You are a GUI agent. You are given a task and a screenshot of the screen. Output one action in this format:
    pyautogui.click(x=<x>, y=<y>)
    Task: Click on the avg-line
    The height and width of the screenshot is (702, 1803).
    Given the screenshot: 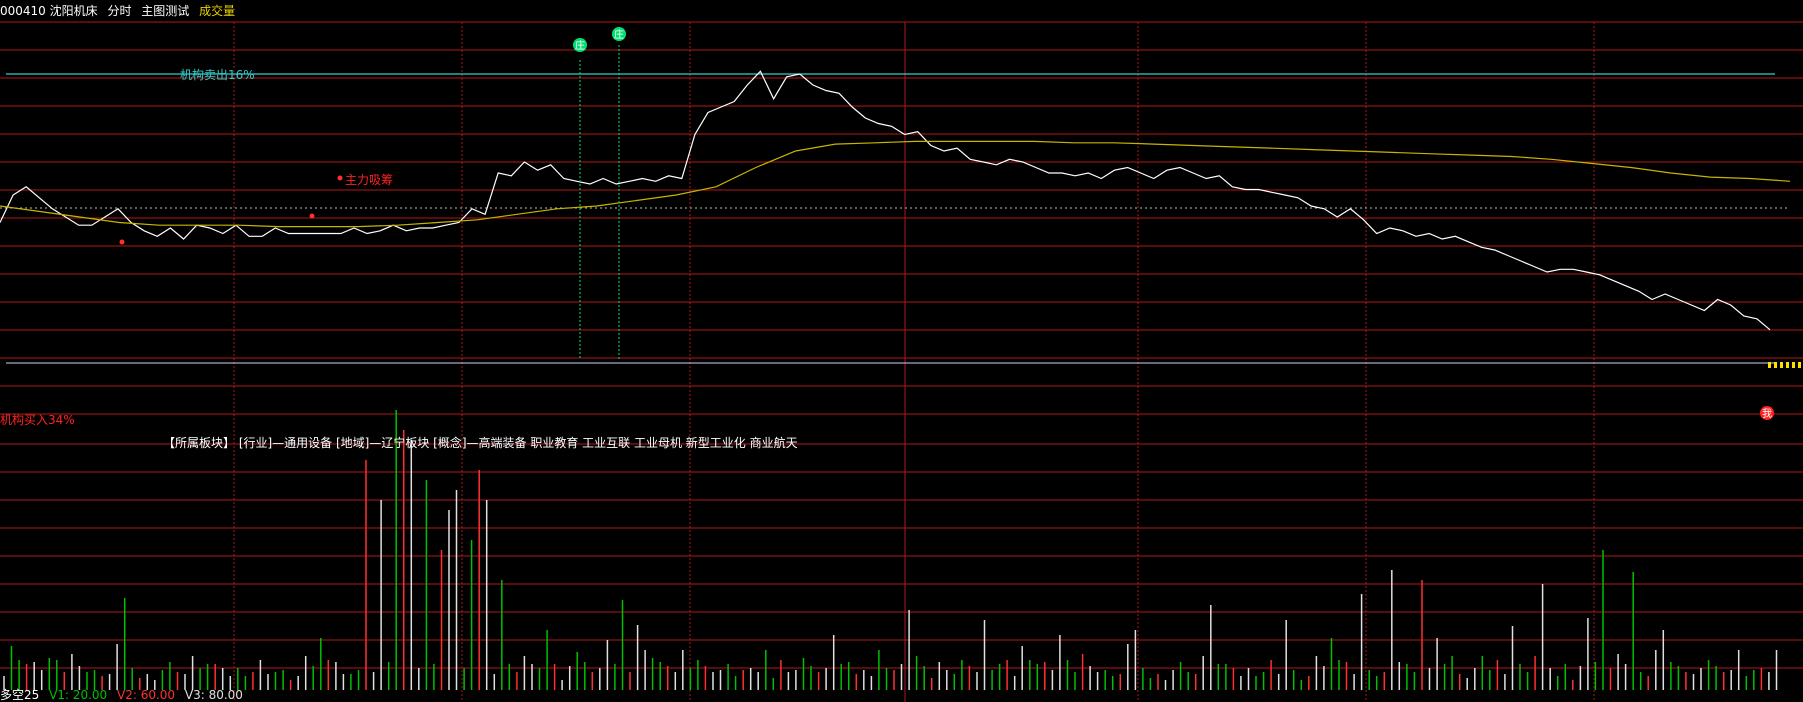 What is the action you would take?
    pyautogui.click(x=895, y=184)
    